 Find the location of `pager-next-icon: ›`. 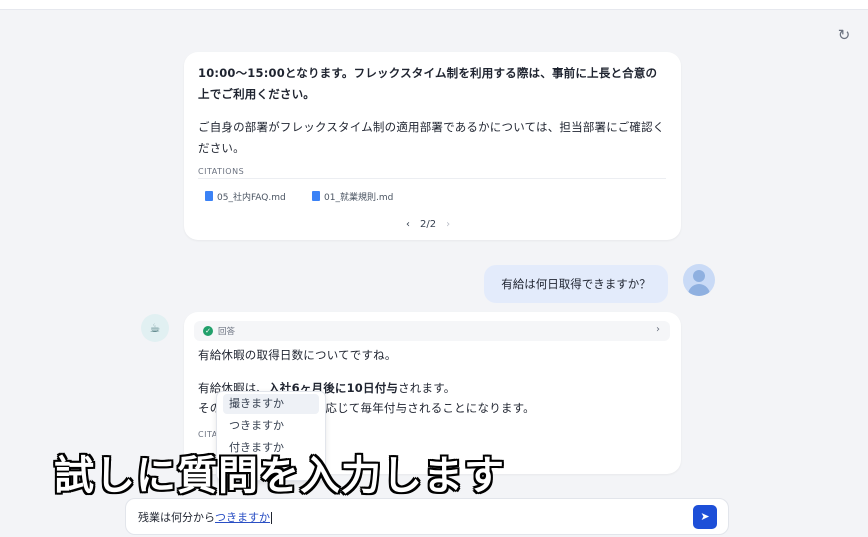

pager-next-icon: › is located at coordinates (448, 224).